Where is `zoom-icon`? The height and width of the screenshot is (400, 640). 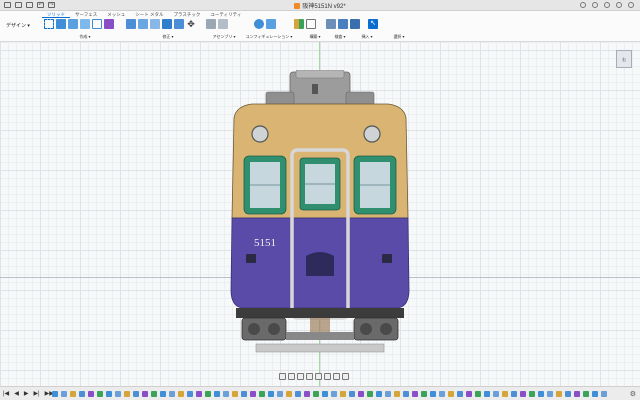
zoom-icon is located at coordinates (309, 376).